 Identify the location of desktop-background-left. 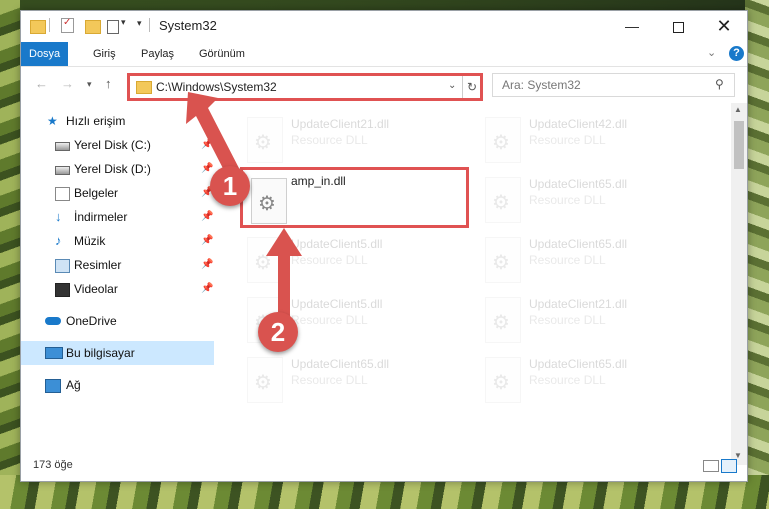
(10, 254).